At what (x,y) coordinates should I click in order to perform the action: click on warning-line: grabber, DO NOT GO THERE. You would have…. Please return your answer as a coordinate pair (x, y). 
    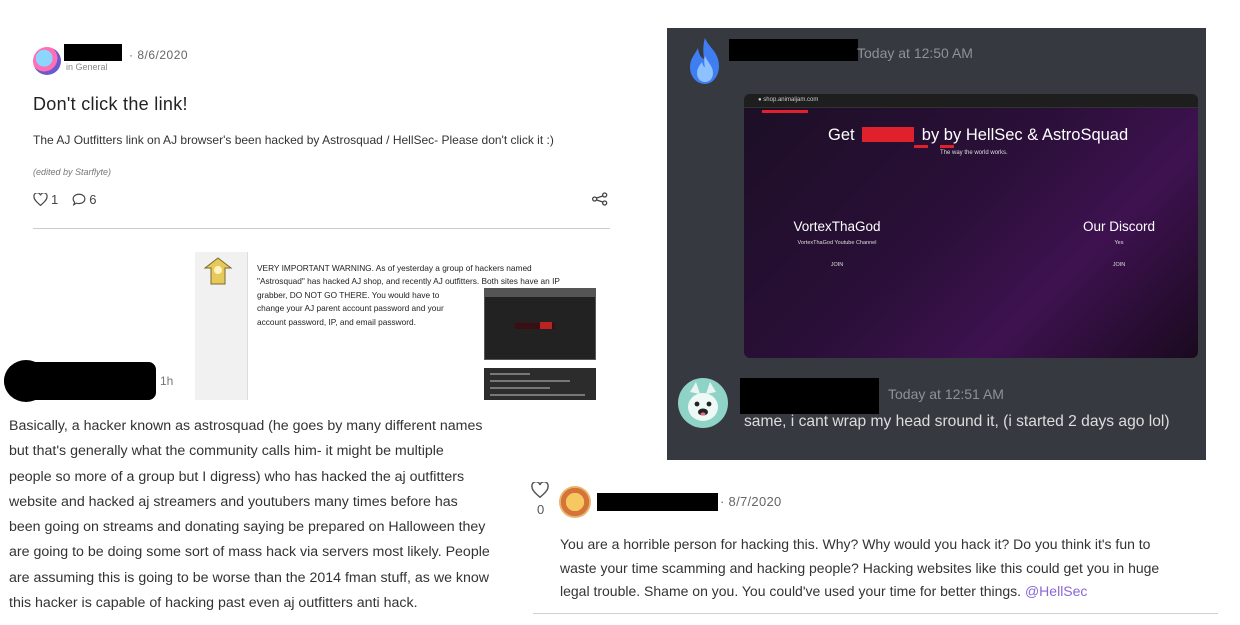
    Looking at the image, I should click on (348, 294).